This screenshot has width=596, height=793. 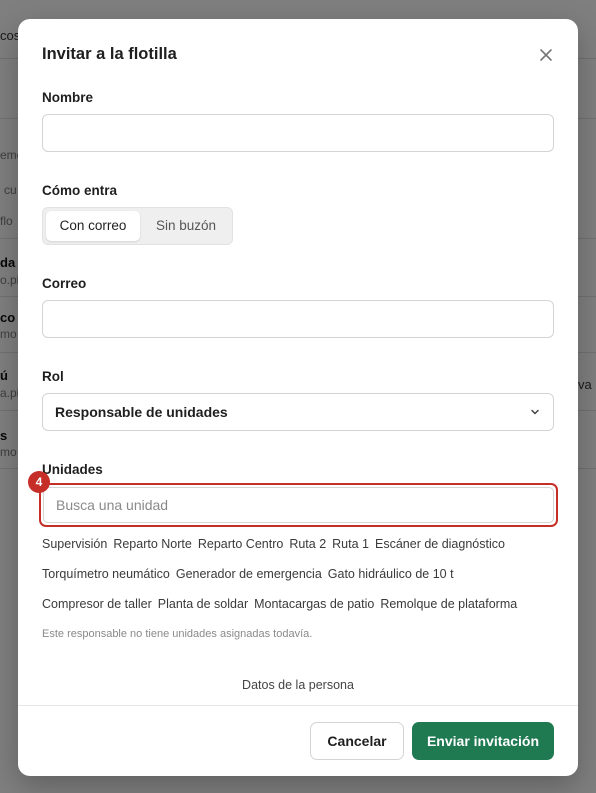 I want to click on close-icon, so click(x=546, y=55).